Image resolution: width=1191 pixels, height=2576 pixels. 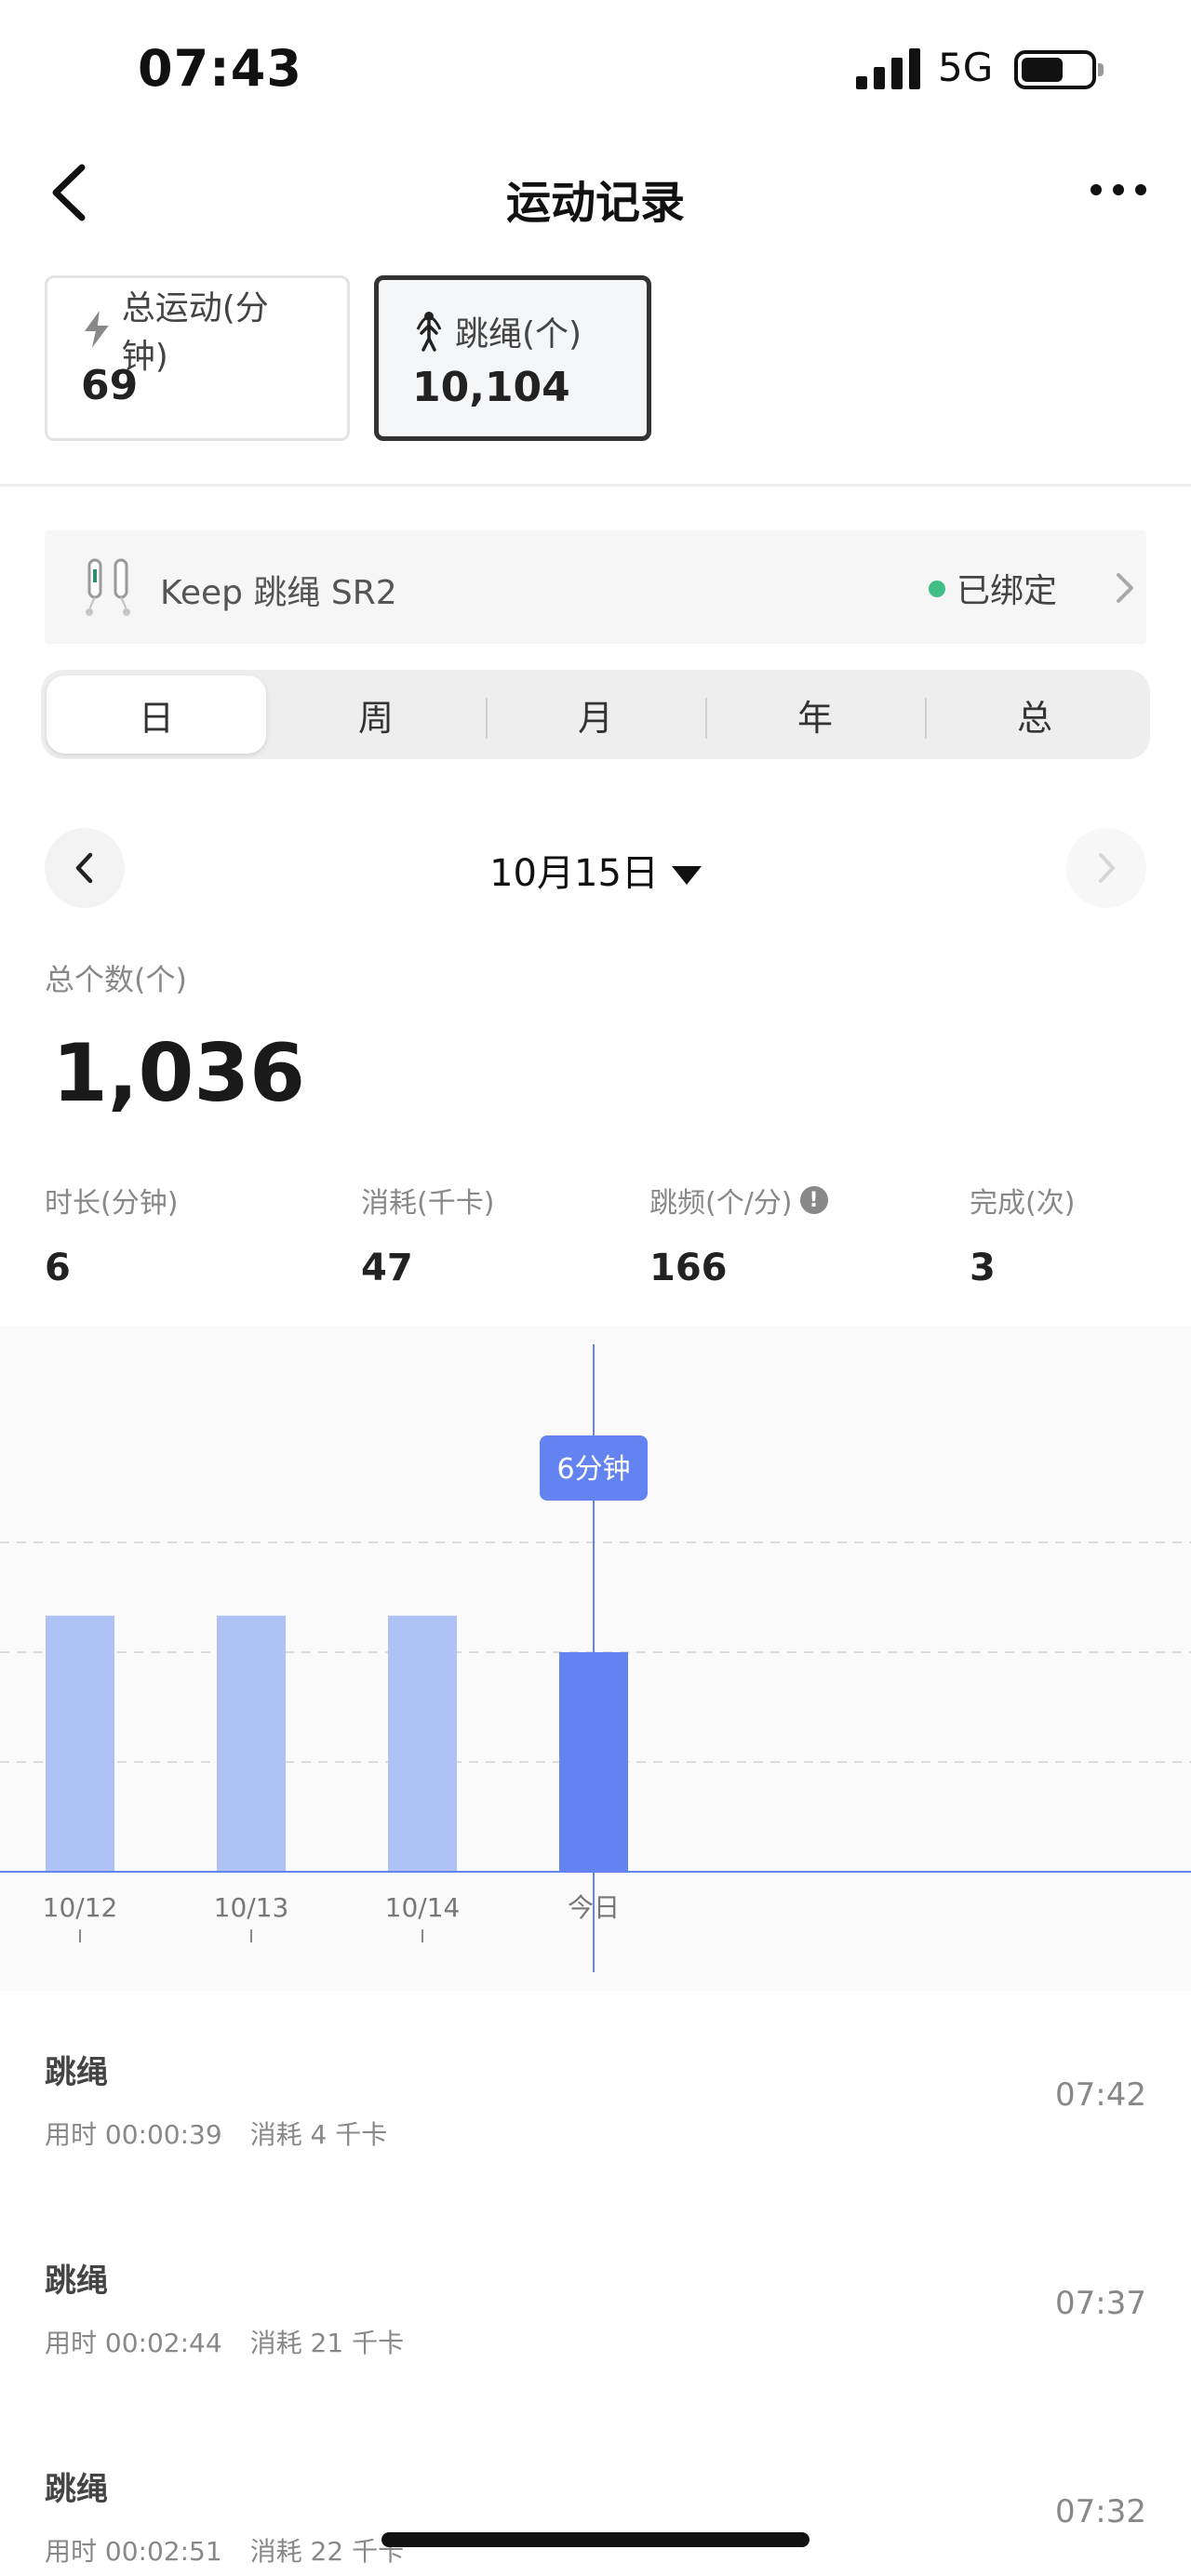 I want to click on metric-completed-value: 3, so click(x=983, y=1268).